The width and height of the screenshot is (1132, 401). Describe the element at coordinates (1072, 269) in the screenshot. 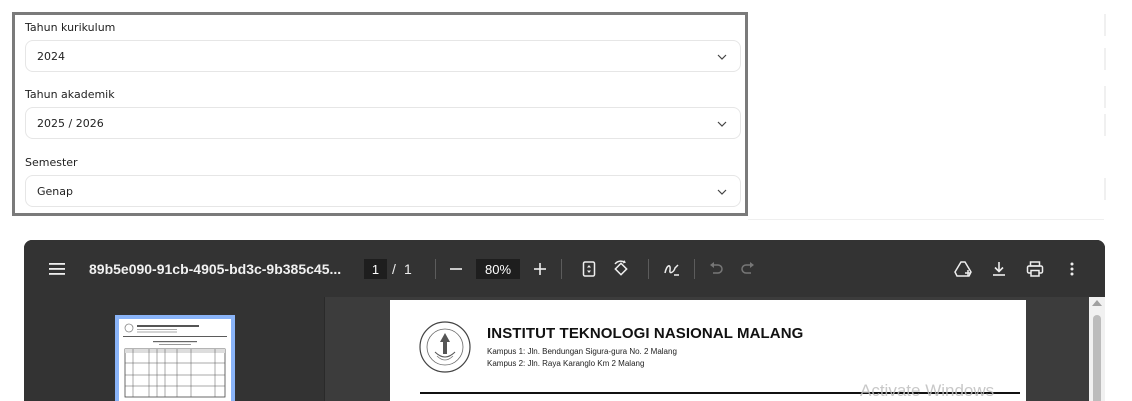

I see `more-options-icon` at that location.